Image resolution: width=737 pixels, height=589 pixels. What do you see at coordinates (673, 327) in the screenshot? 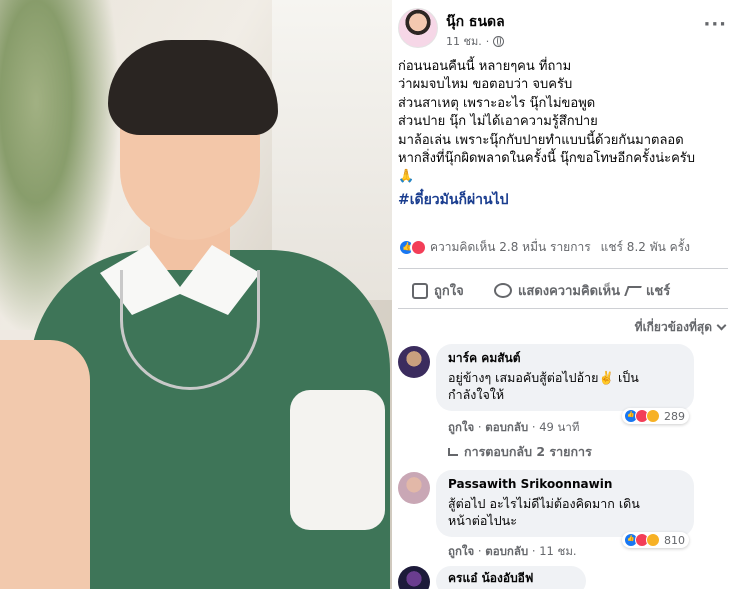
I see `sort-label: ที่เกี่ยวข้องที่สุด` at bounding box center [673, 327].